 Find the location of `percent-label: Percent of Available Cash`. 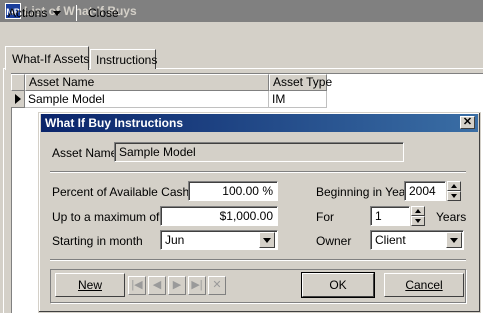

percent-label: Percent of Available Cash is located at coordinates (121, 192).